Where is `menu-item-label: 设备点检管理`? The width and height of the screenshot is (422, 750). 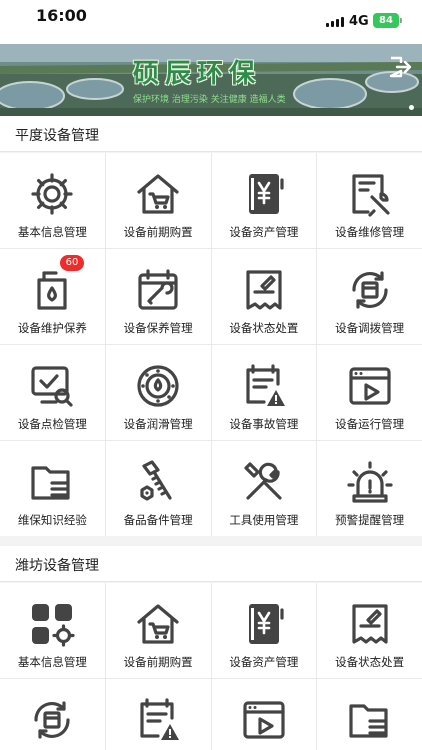
menu-item-label: 设备点检管理 is located at coordinates (52, 424).